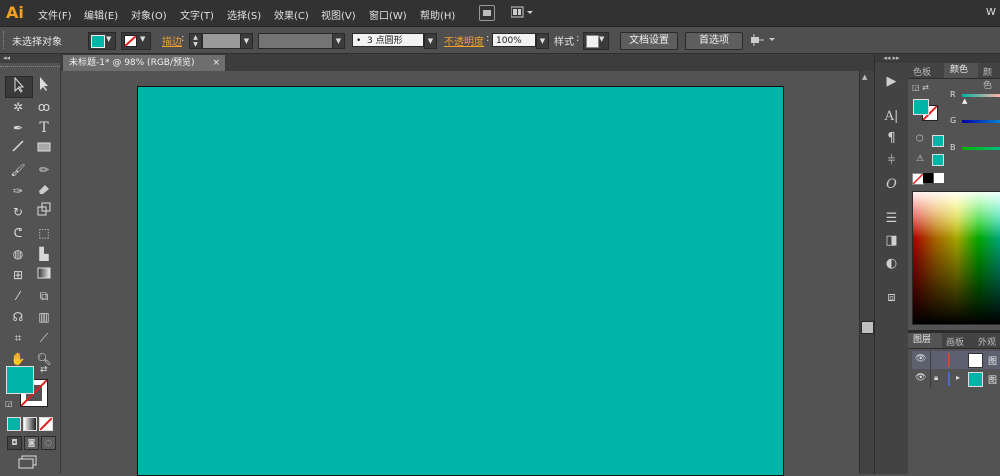 This screenshot has width=1000, height=476. What do you see at coordinates (9, 403) in the screenshot?
I see `default-fill-stroke-icon: ◲` at bounding box center [9, 403].